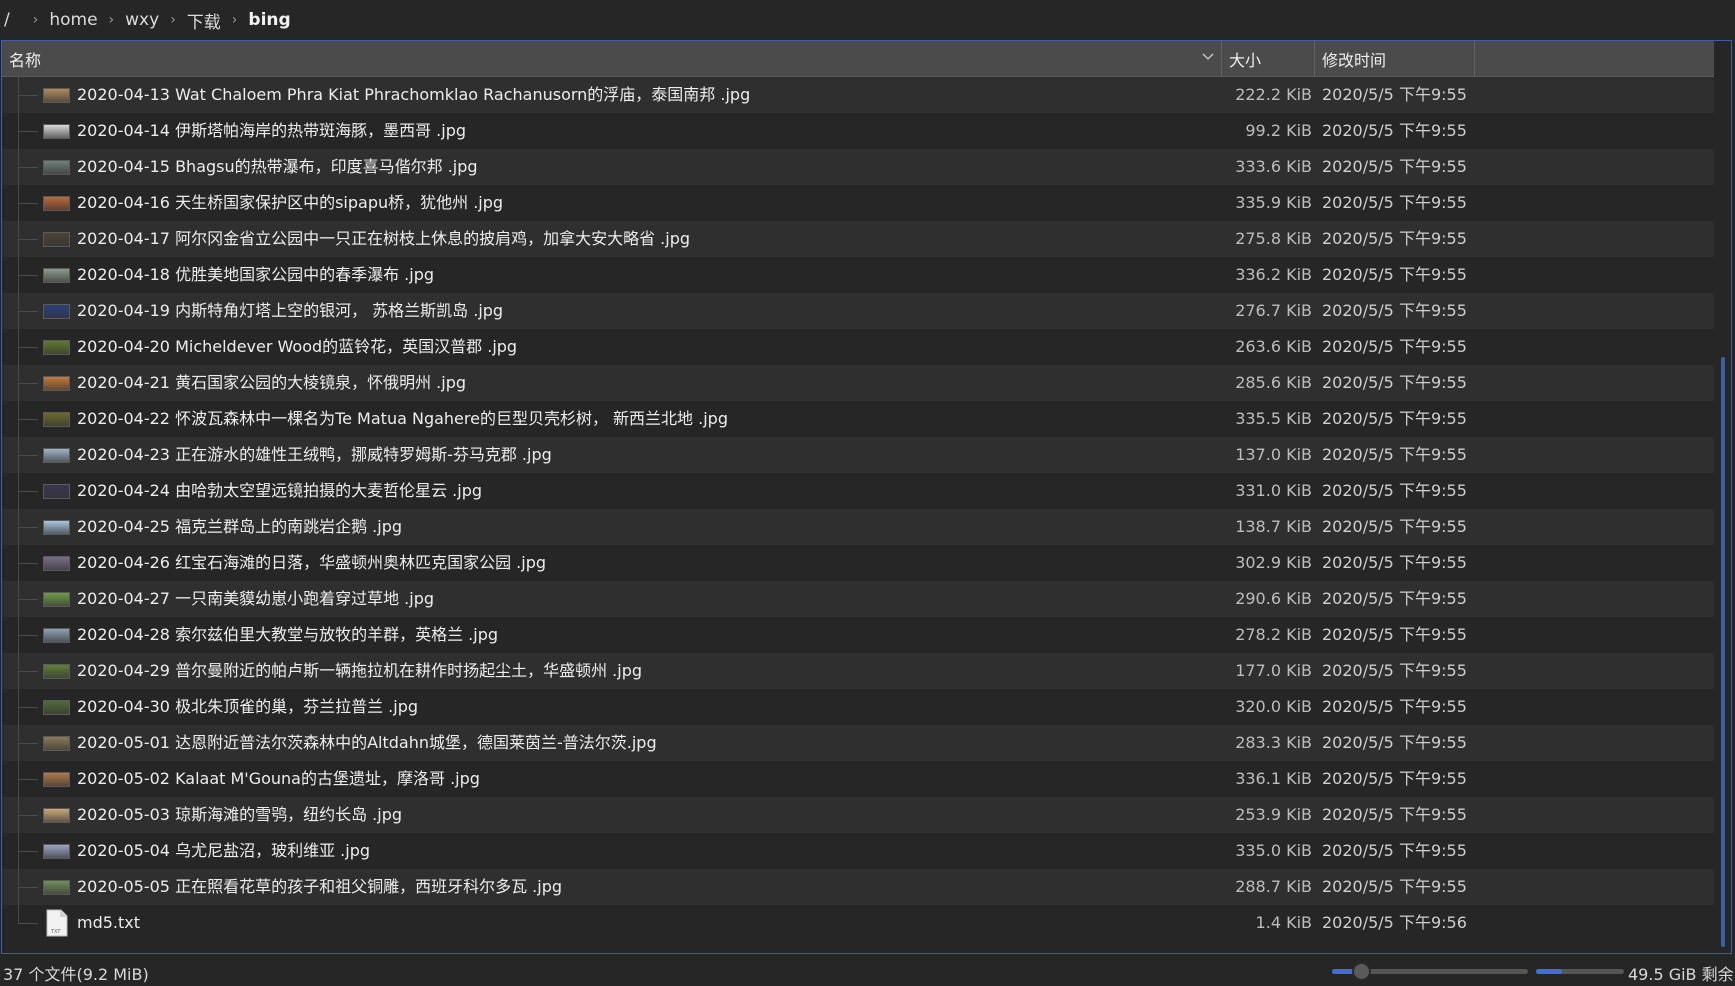 Image resolution: width=1735 pixels, height=986 pixels. Describe the element at coordinates (1273, 346) in the screenshot. I see `file-size: 263.6 KiB` at that location.